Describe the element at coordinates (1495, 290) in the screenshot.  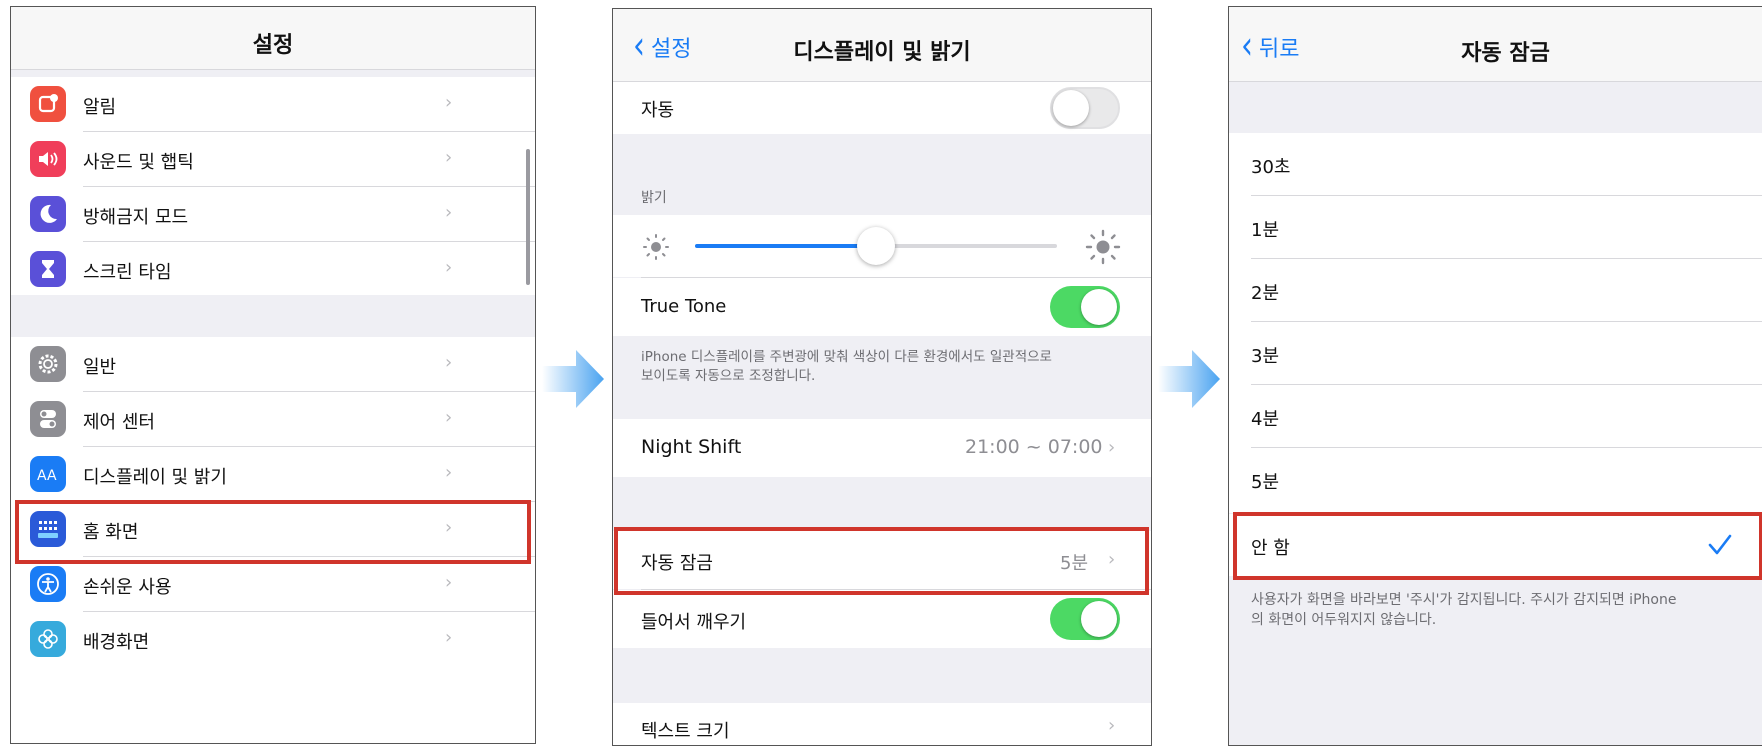
I see `option-2min: 2분` at that location.